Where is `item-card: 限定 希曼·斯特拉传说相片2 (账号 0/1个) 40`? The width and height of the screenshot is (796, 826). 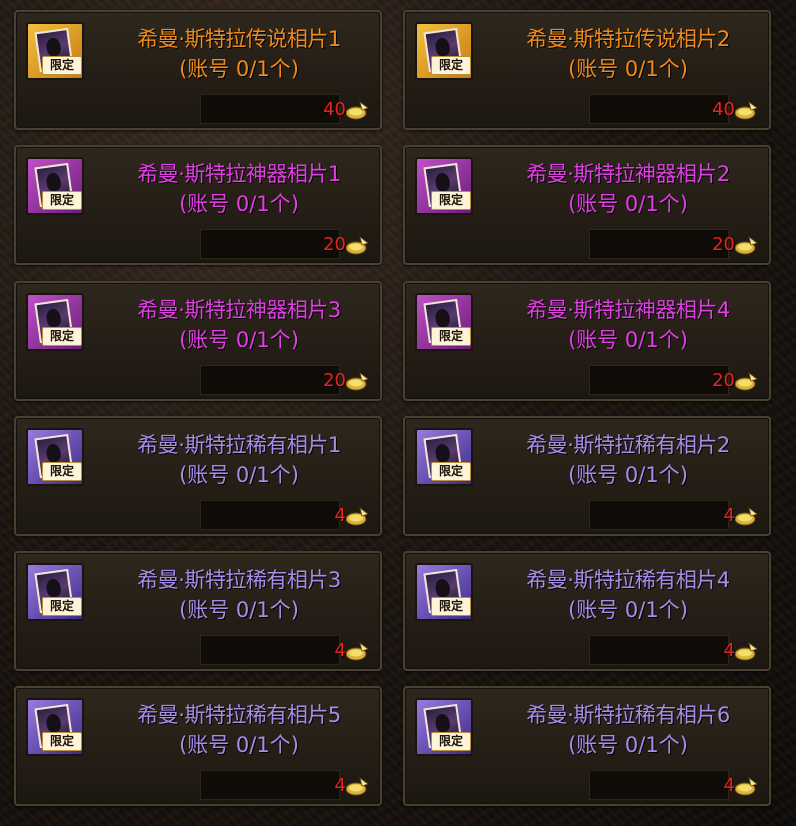 item-card: 限定 希曼·斯特拉传说相片2 (账号 0/1个) 40 is located at coordinates (587, 70).